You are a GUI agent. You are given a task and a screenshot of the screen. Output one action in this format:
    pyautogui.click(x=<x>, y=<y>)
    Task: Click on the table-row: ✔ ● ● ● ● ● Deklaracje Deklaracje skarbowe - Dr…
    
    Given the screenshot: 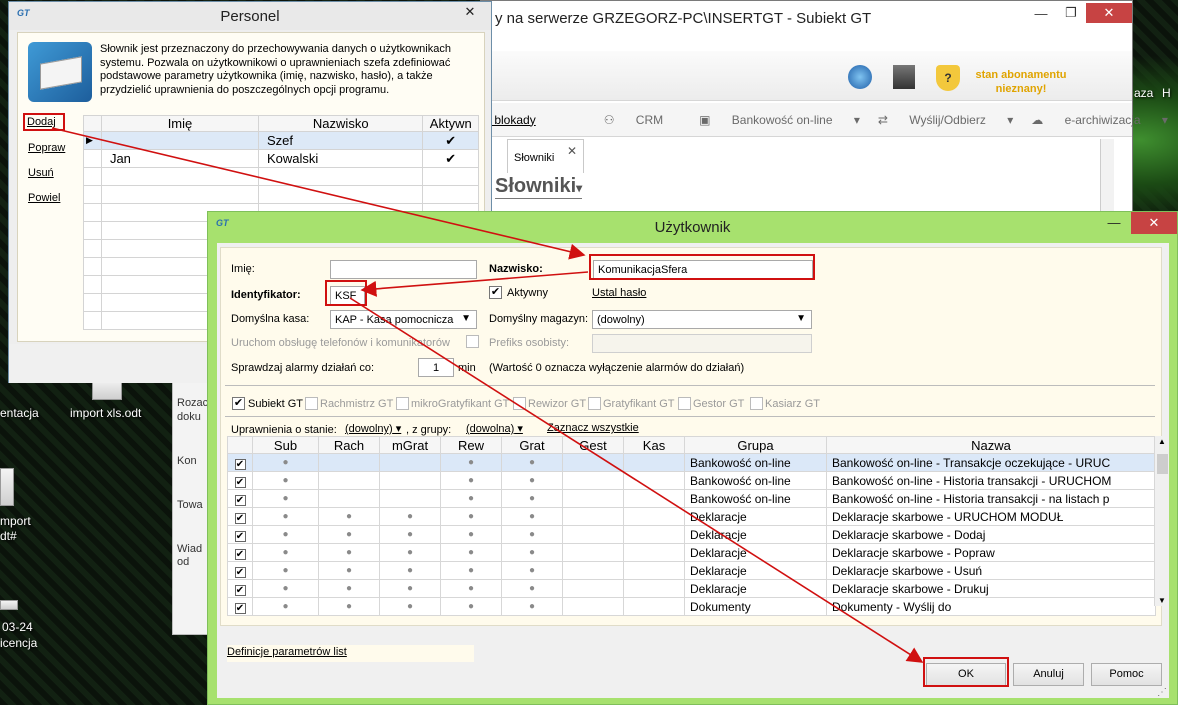 What is the action you would take?
    pyautogui.click(x=691, y=588)
    